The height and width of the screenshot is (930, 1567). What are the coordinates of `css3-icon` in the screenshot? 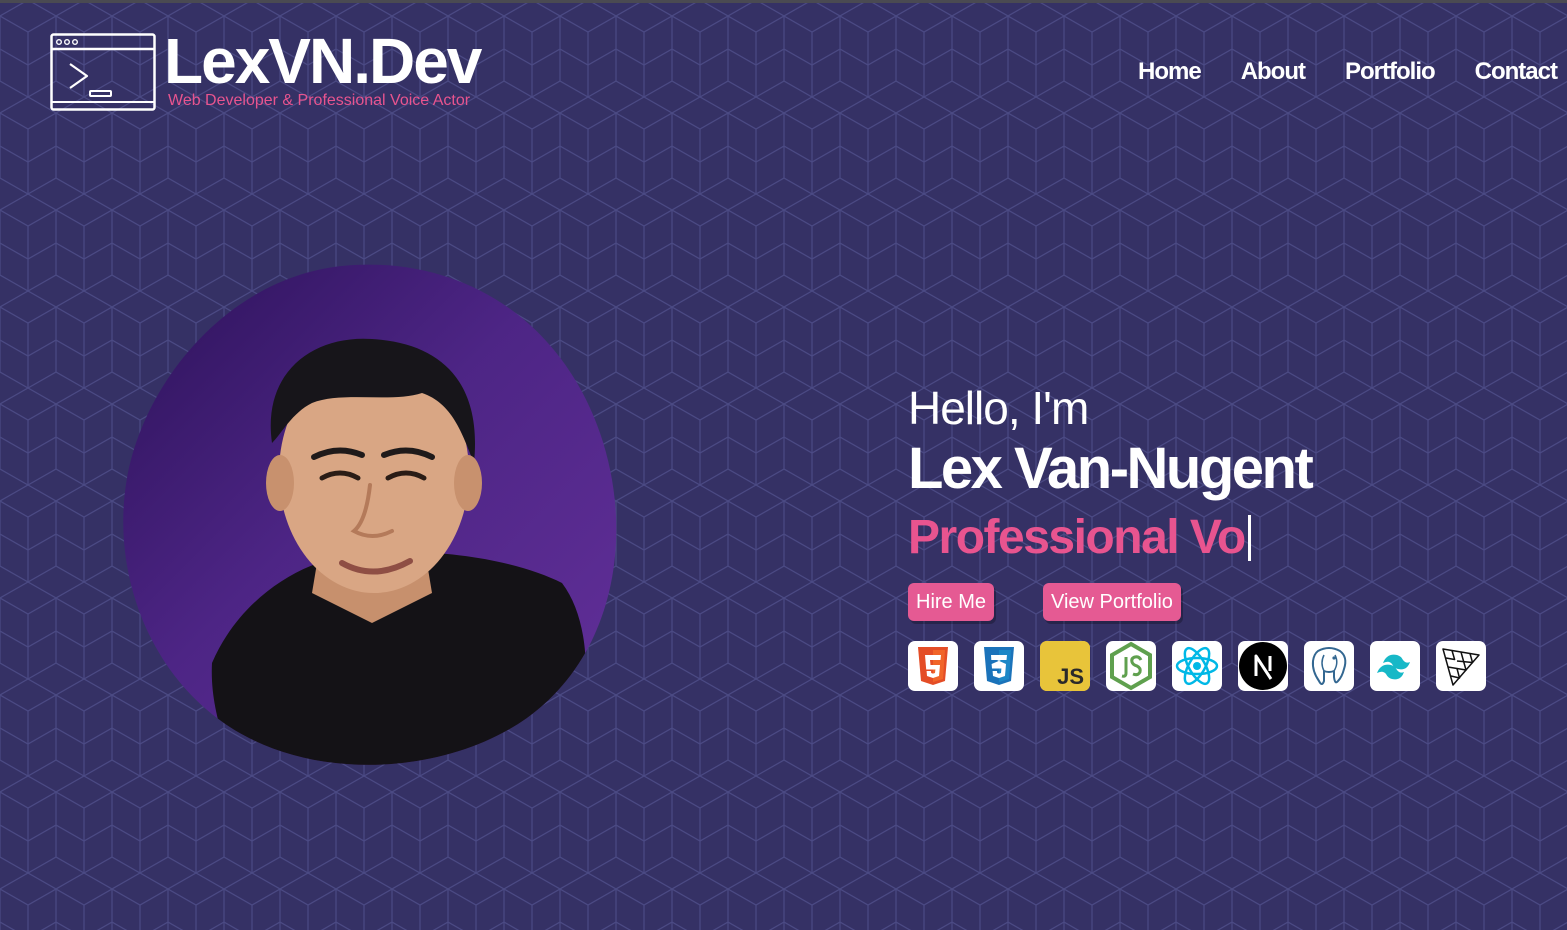 It's located at (999, 666).